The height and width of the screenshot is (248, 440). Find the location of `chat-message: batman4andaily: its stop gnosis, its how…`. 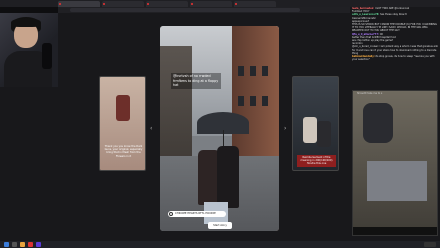

chat-message: batman4andaily: its stop gnosis, its how… is located at coordinates (393, 58).